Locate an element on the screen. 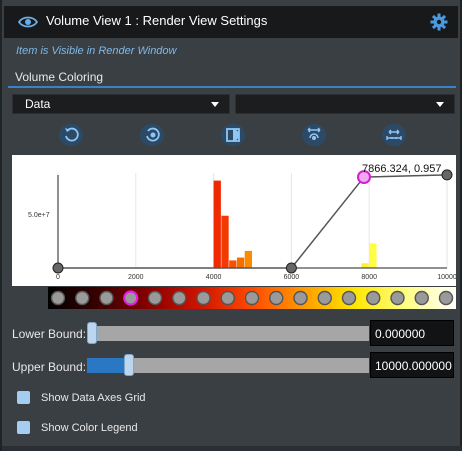  show-color-legend-checkbox is located at coordinates (23, 427).